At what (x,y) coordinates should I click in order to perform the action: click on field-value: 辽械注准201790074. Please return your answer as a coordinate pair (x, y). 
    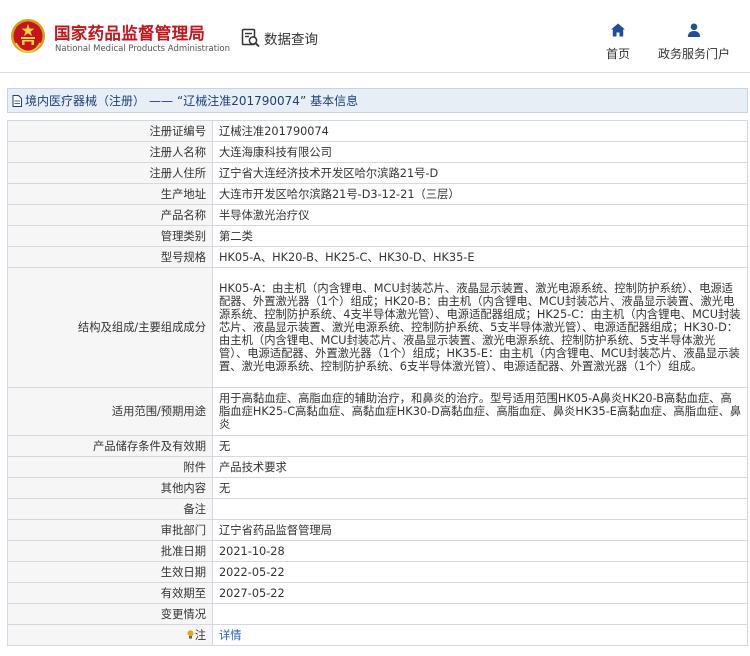
    Looking at the image, I should click on (480, 131).